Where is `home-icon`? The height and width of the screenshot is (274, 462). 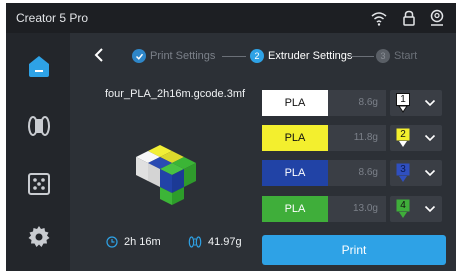
home-icon is located at coordinates (39, 66).